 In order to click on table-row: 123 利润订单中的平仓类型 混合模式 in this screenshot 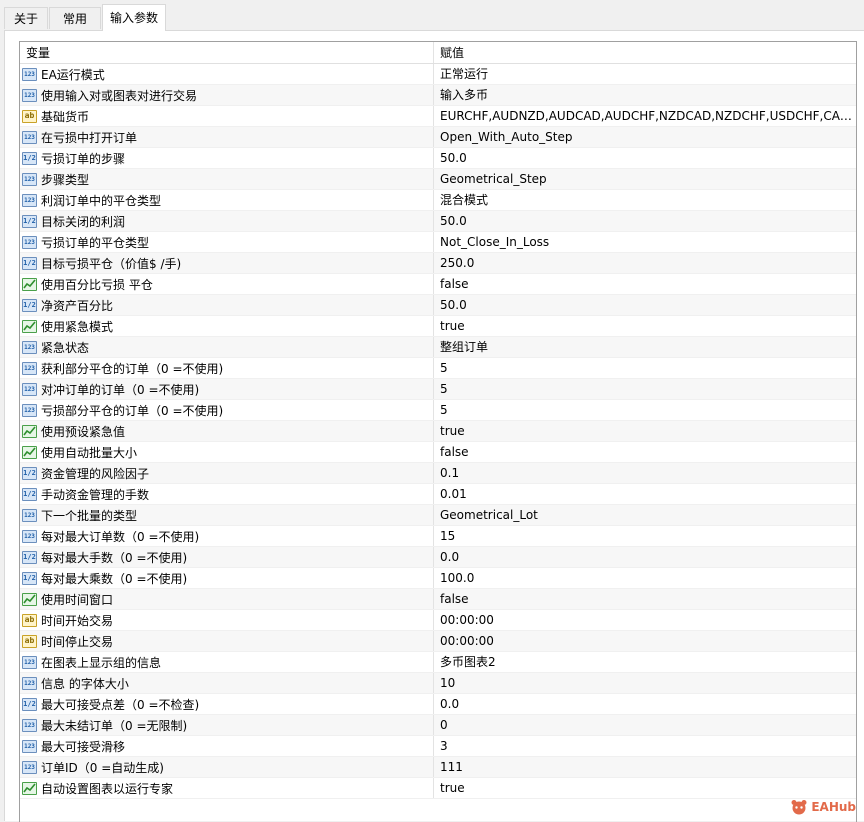, I will do `click(438, 200)`.